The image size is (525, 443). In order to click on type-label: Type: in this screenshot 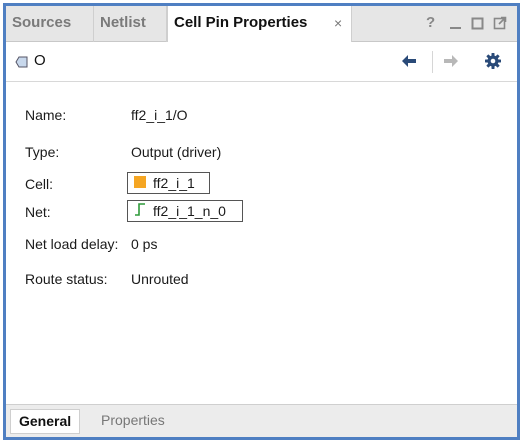, I will do `click(42, 152)`.